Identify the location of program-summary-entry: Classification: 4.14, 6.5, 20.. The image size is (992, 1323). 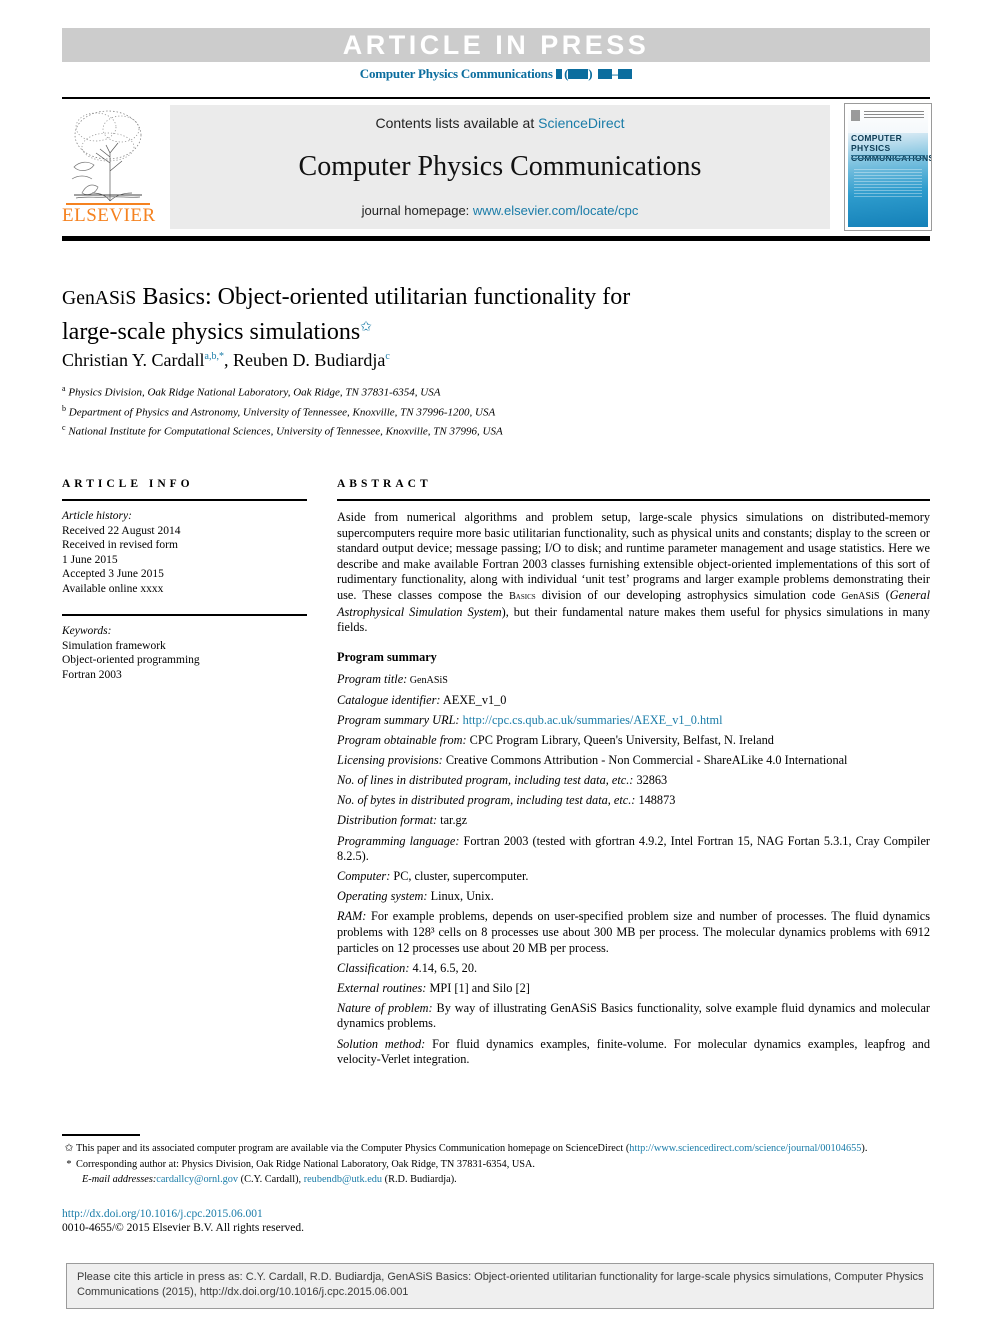
(633, 969).